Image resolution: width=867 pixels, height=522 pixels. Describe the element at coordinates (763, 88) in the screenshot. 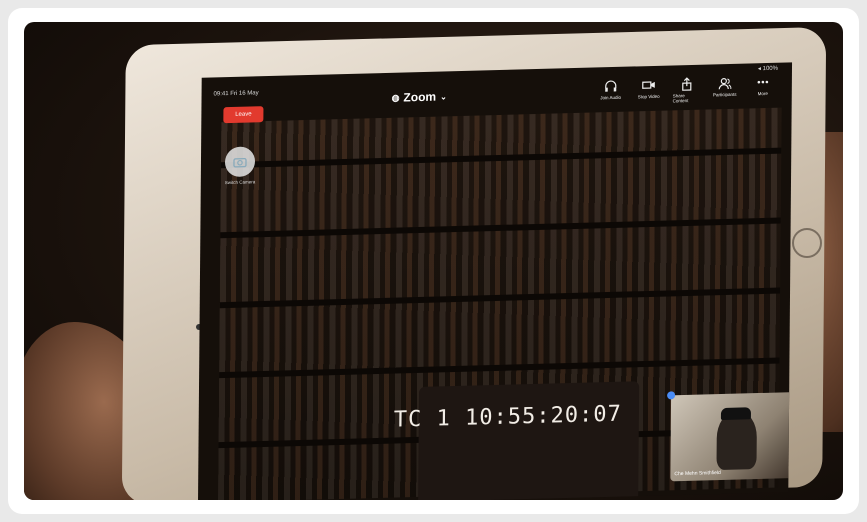

I see `more-button: More` at that location.